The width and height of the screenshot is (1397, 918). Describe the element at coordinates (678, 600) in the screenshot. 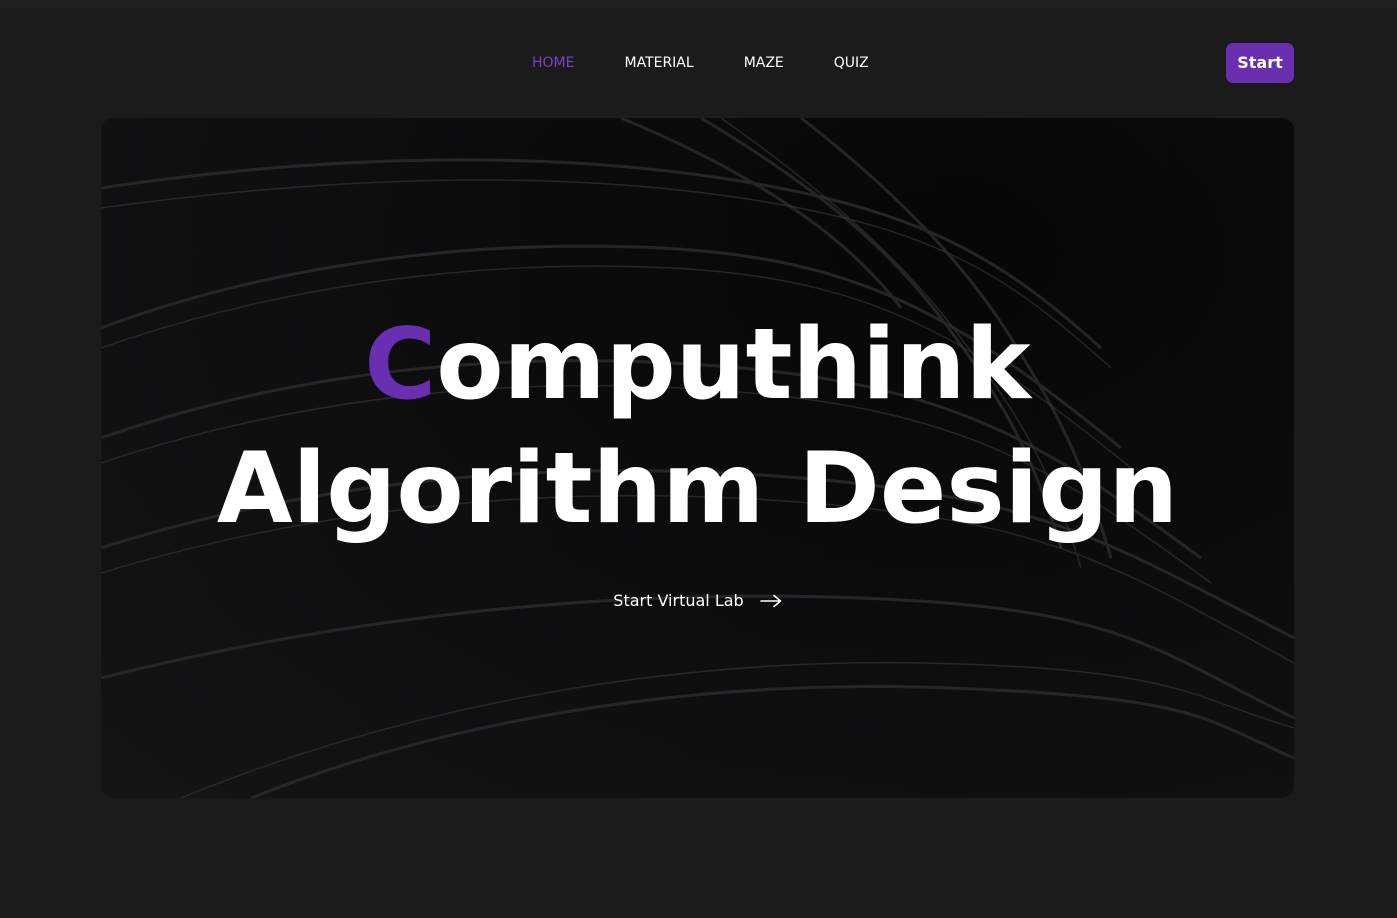

I see `start-virtual-lab-label: Start Virtual Lab` at that location.